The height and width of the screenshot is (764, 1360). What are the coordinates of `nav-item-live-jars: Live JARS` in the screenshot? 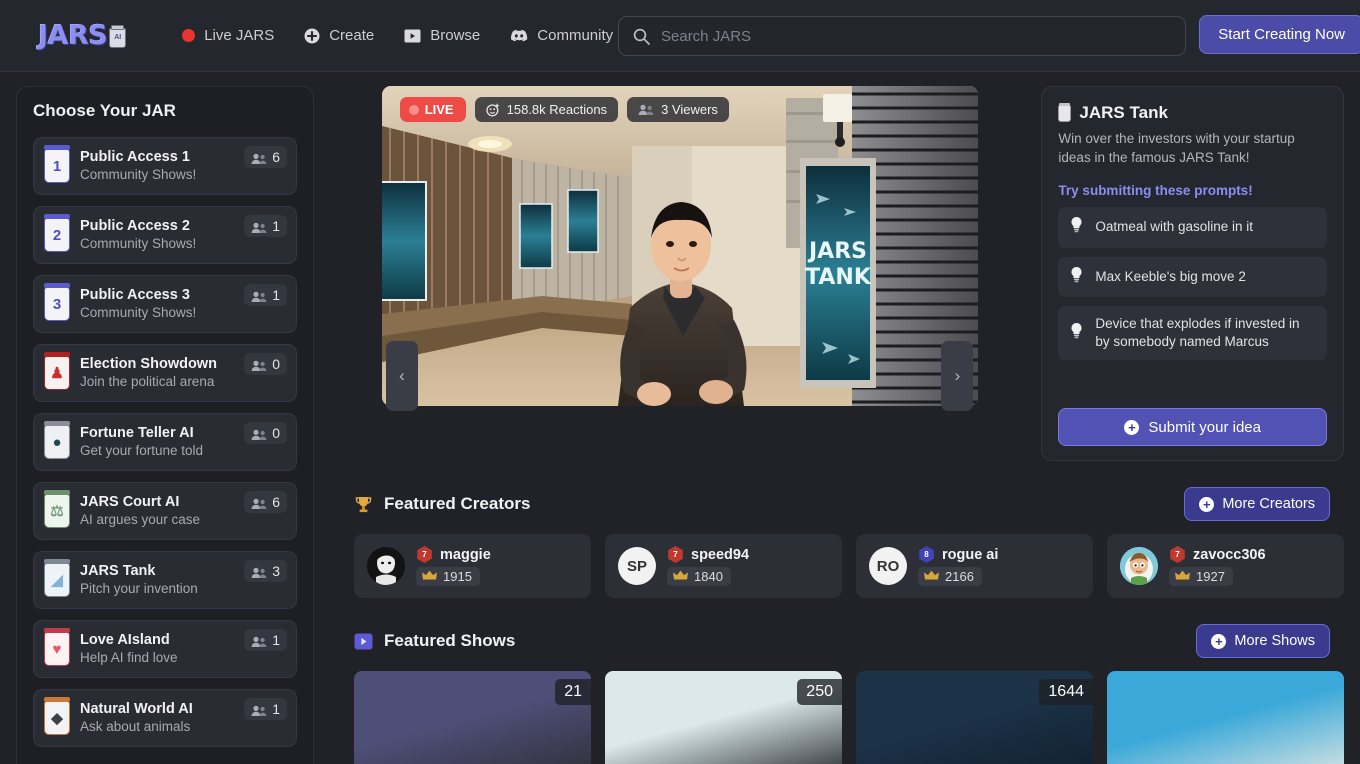 It's located at (228, 35).